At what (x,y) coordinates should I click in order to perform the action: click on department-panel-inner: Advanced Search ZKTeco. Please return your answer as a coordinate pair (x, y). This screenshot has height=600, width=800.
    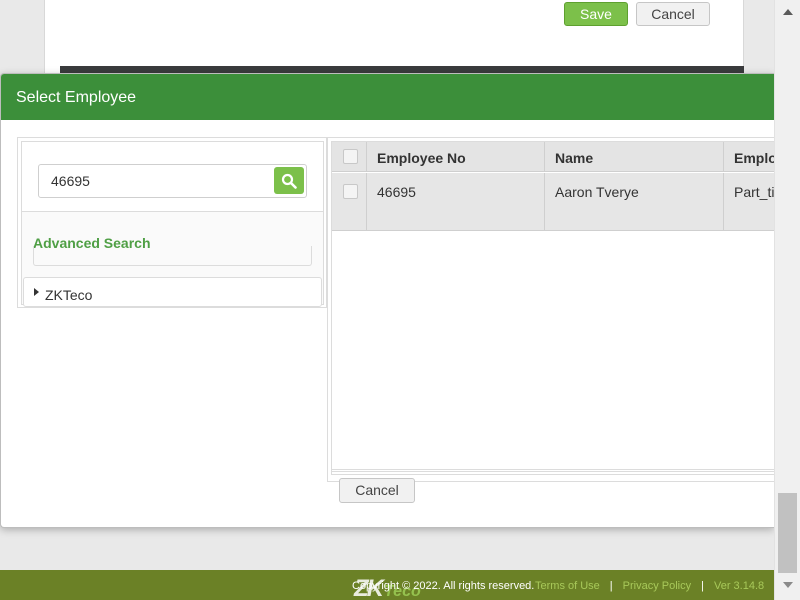
    Looking at the image, I should click on (172, 224).